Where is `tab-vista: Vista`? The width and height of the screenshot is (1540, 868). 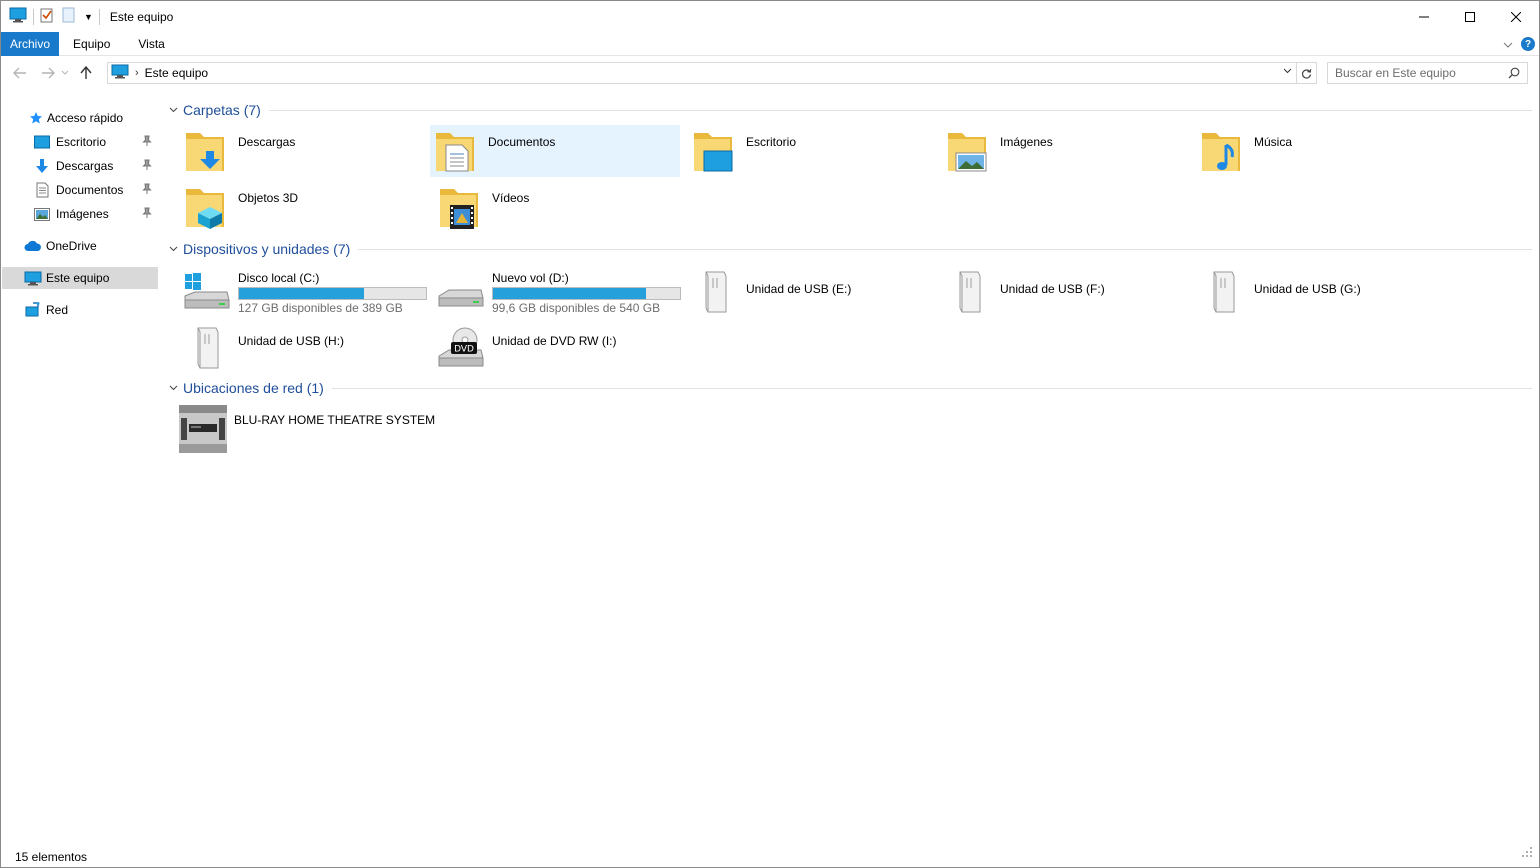
tab-vista: Vista is located at coordinates (151, 44).